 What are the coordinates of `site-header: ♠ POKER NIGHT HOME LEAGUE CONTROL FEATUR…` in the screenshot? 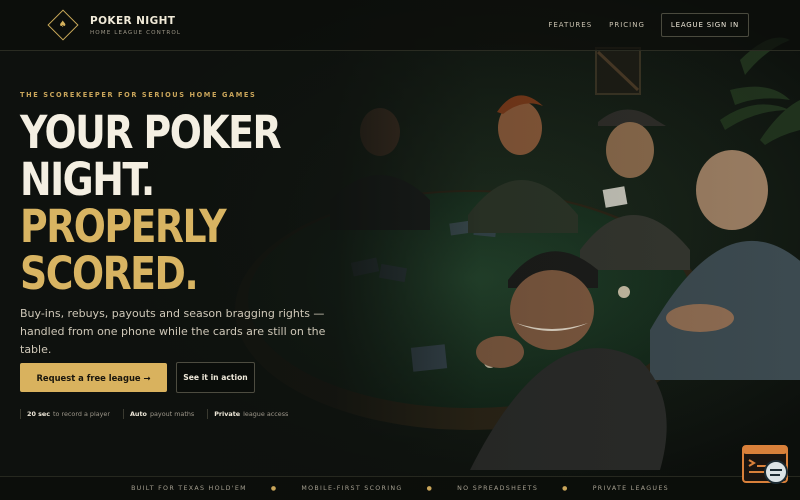 It's located at (400, 25).